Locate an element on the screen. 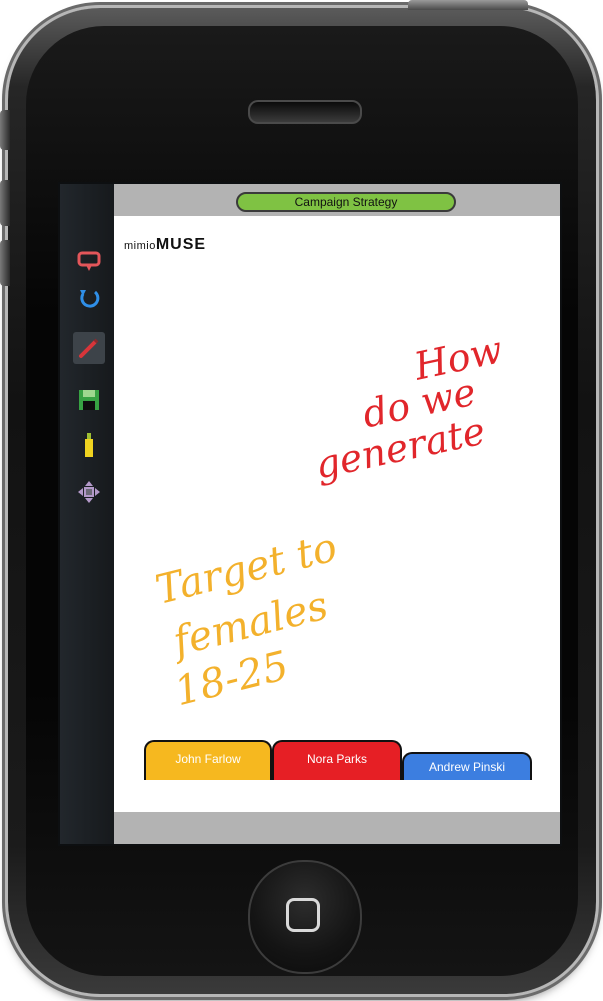 The height and width of the screenshot is (1001, 603). highlighter-icon is located at coordinates (89, 446).